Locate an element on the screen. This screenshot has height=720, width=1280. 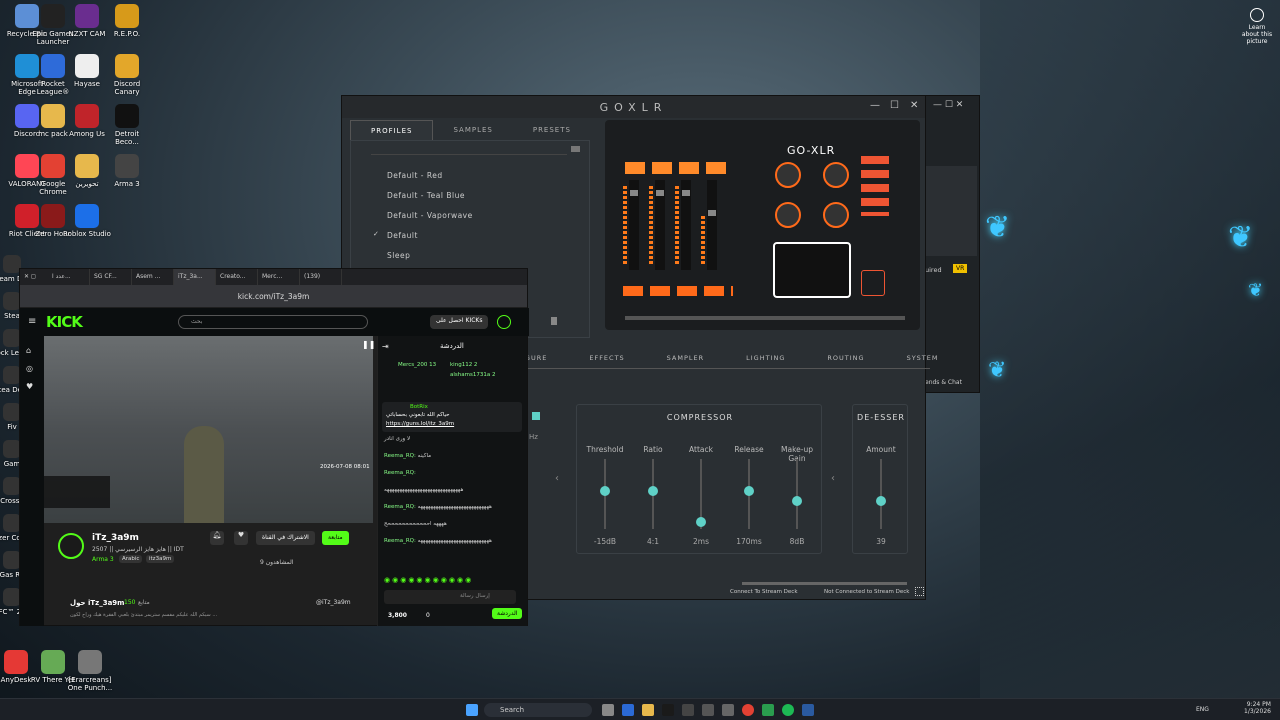
profile-item: Default - Vaporwave is located at coordinates (430, 215).